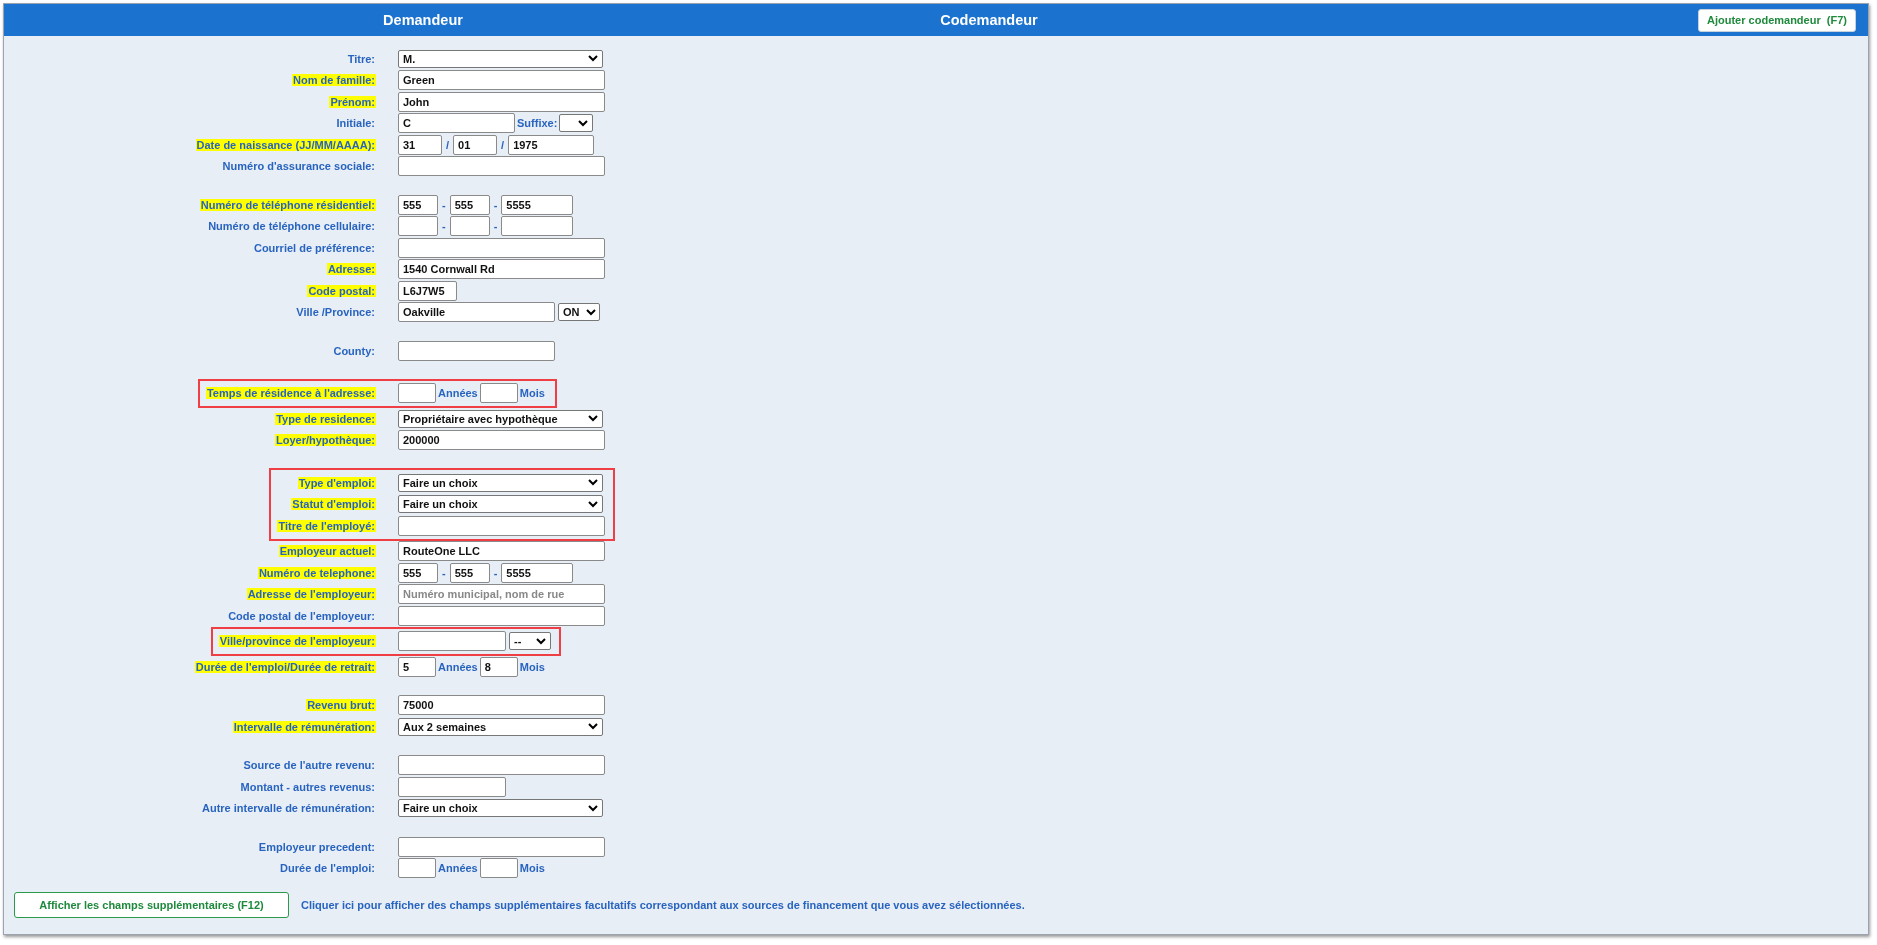 The width and height of the screenshot is (1877, 945). Describe the element at coordinates (420, 144) in the screenshot. I see `text-field: 31` at that location.